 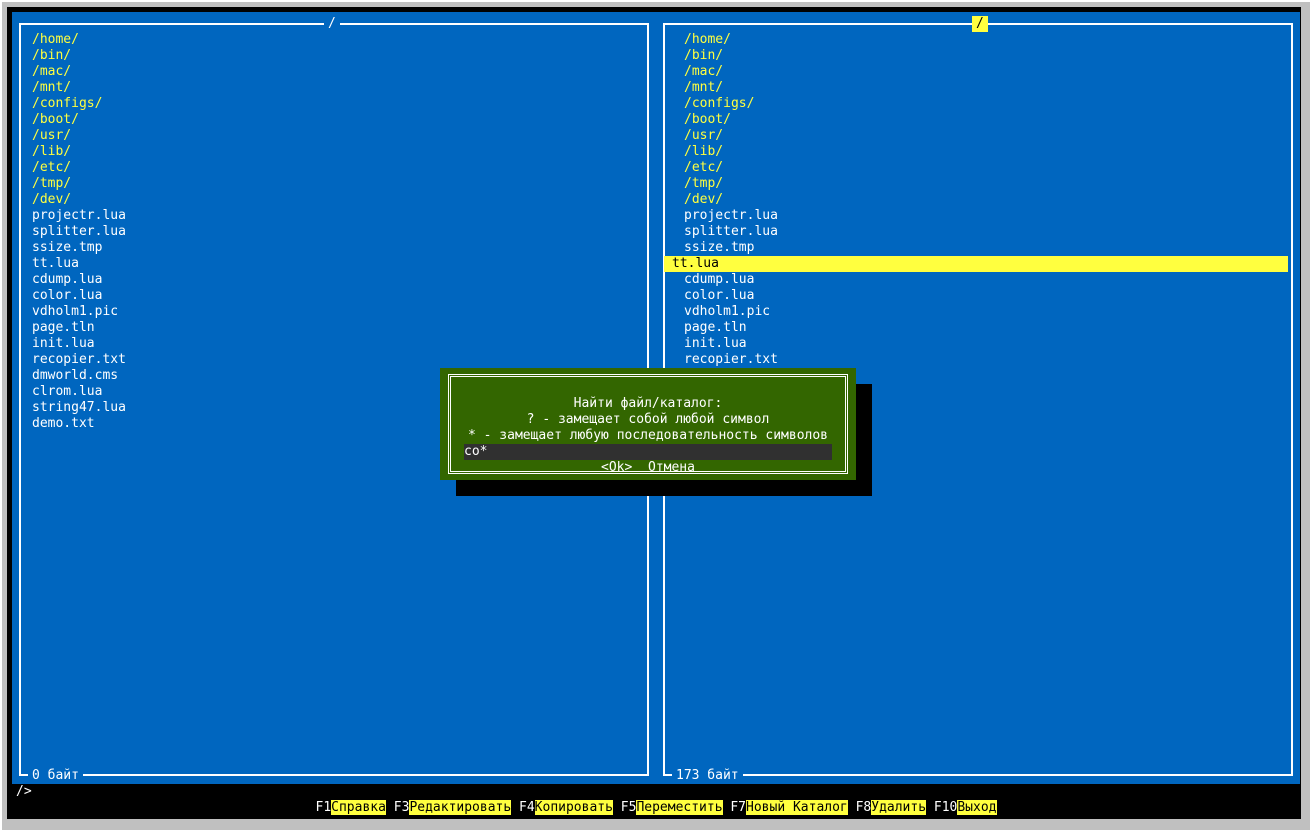 I want to click on fkey-number: F5, so click(x=628, y=807).